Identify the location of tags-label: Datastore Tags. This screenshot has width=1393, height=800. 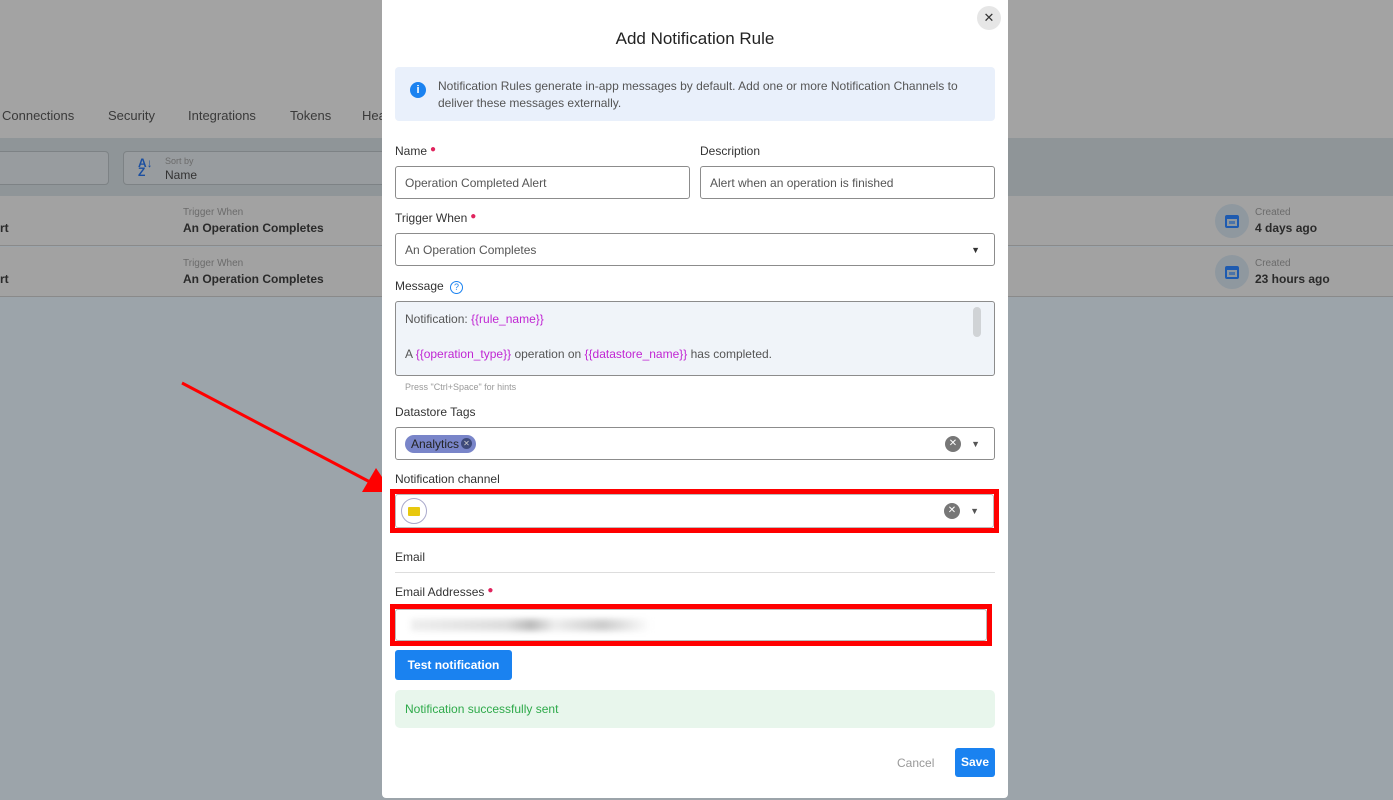
(435, 412).